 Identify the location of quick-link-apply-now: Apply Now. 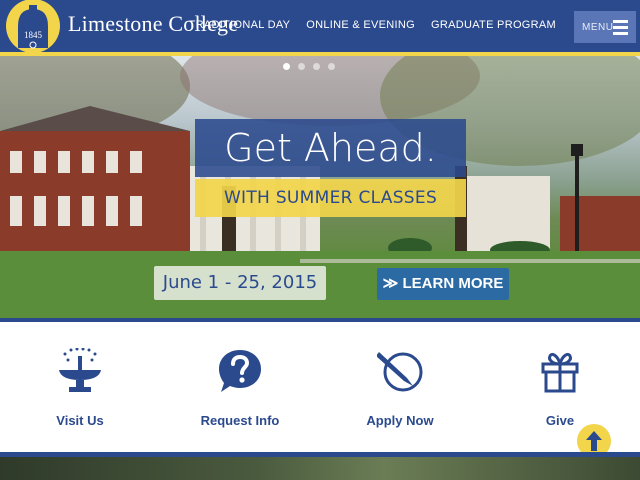
(400, 388).